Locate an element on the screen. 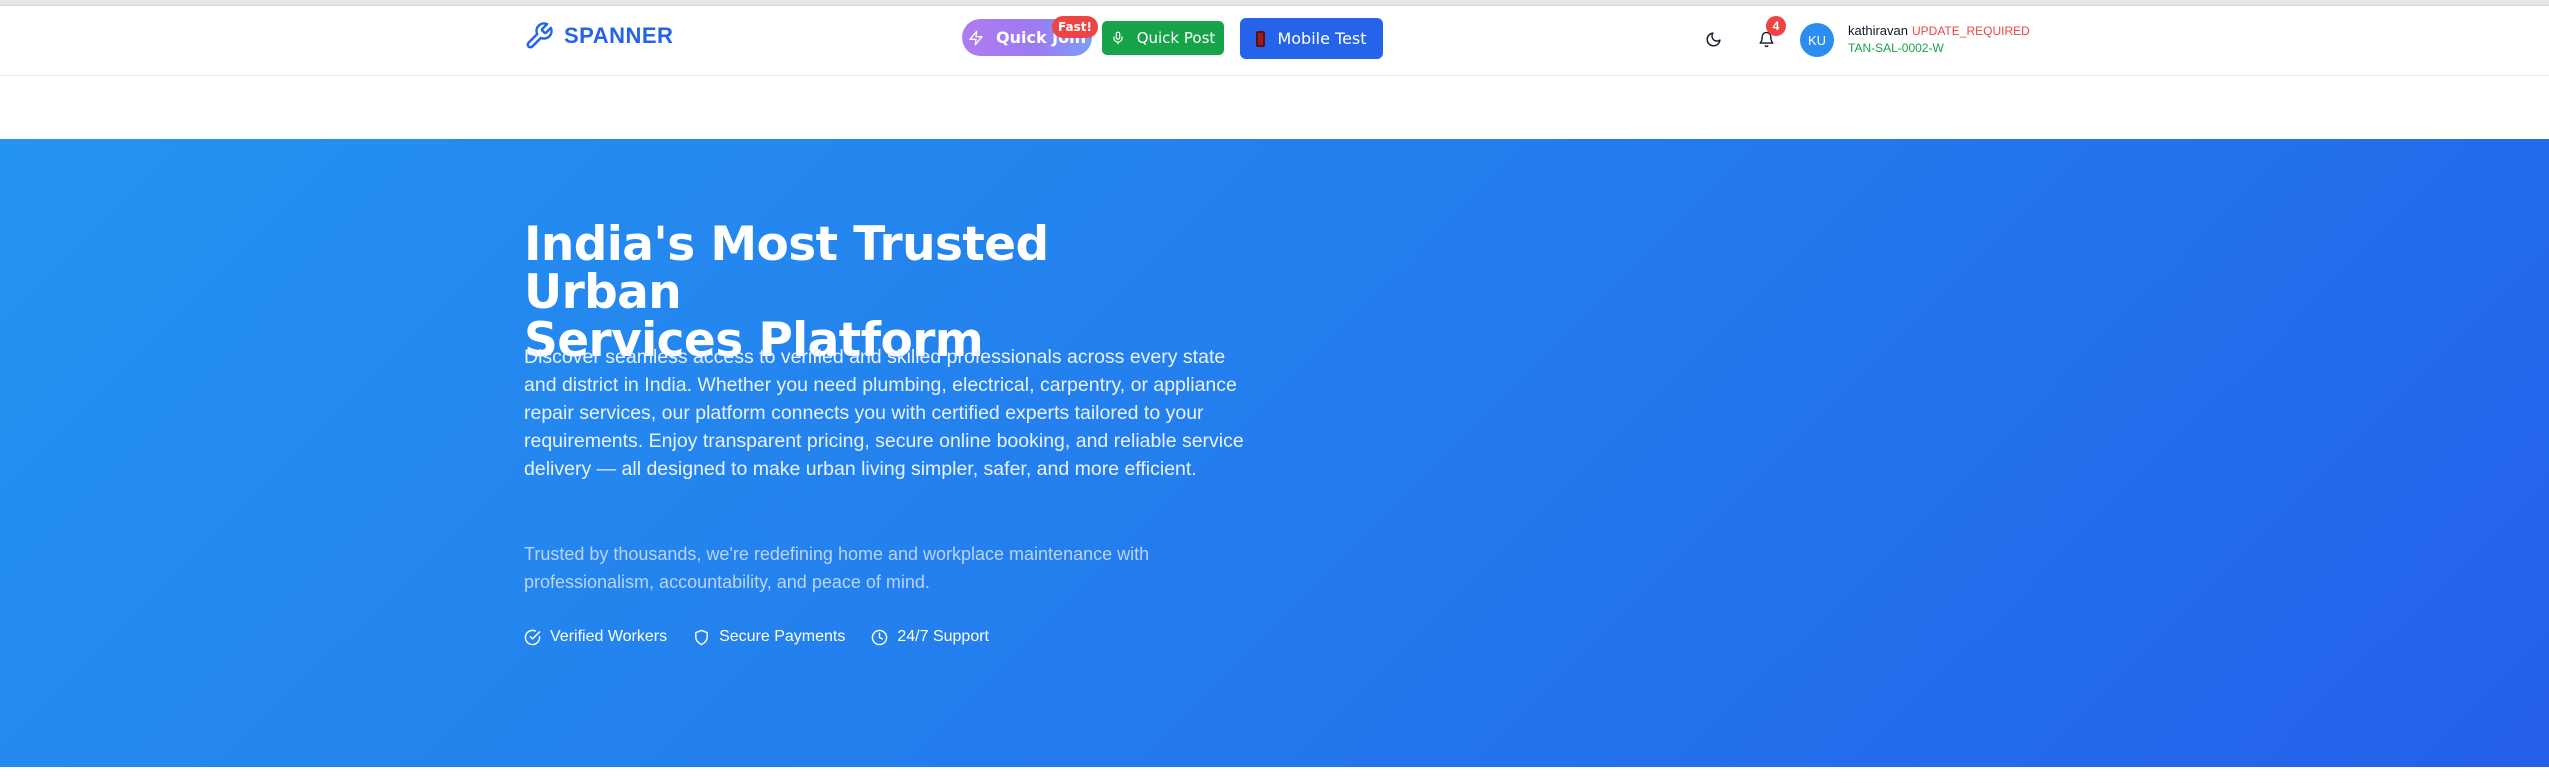 This screenshot has height=783, width=2549. quick-post-button: Quick Post is located at coordinates (1163, 38).